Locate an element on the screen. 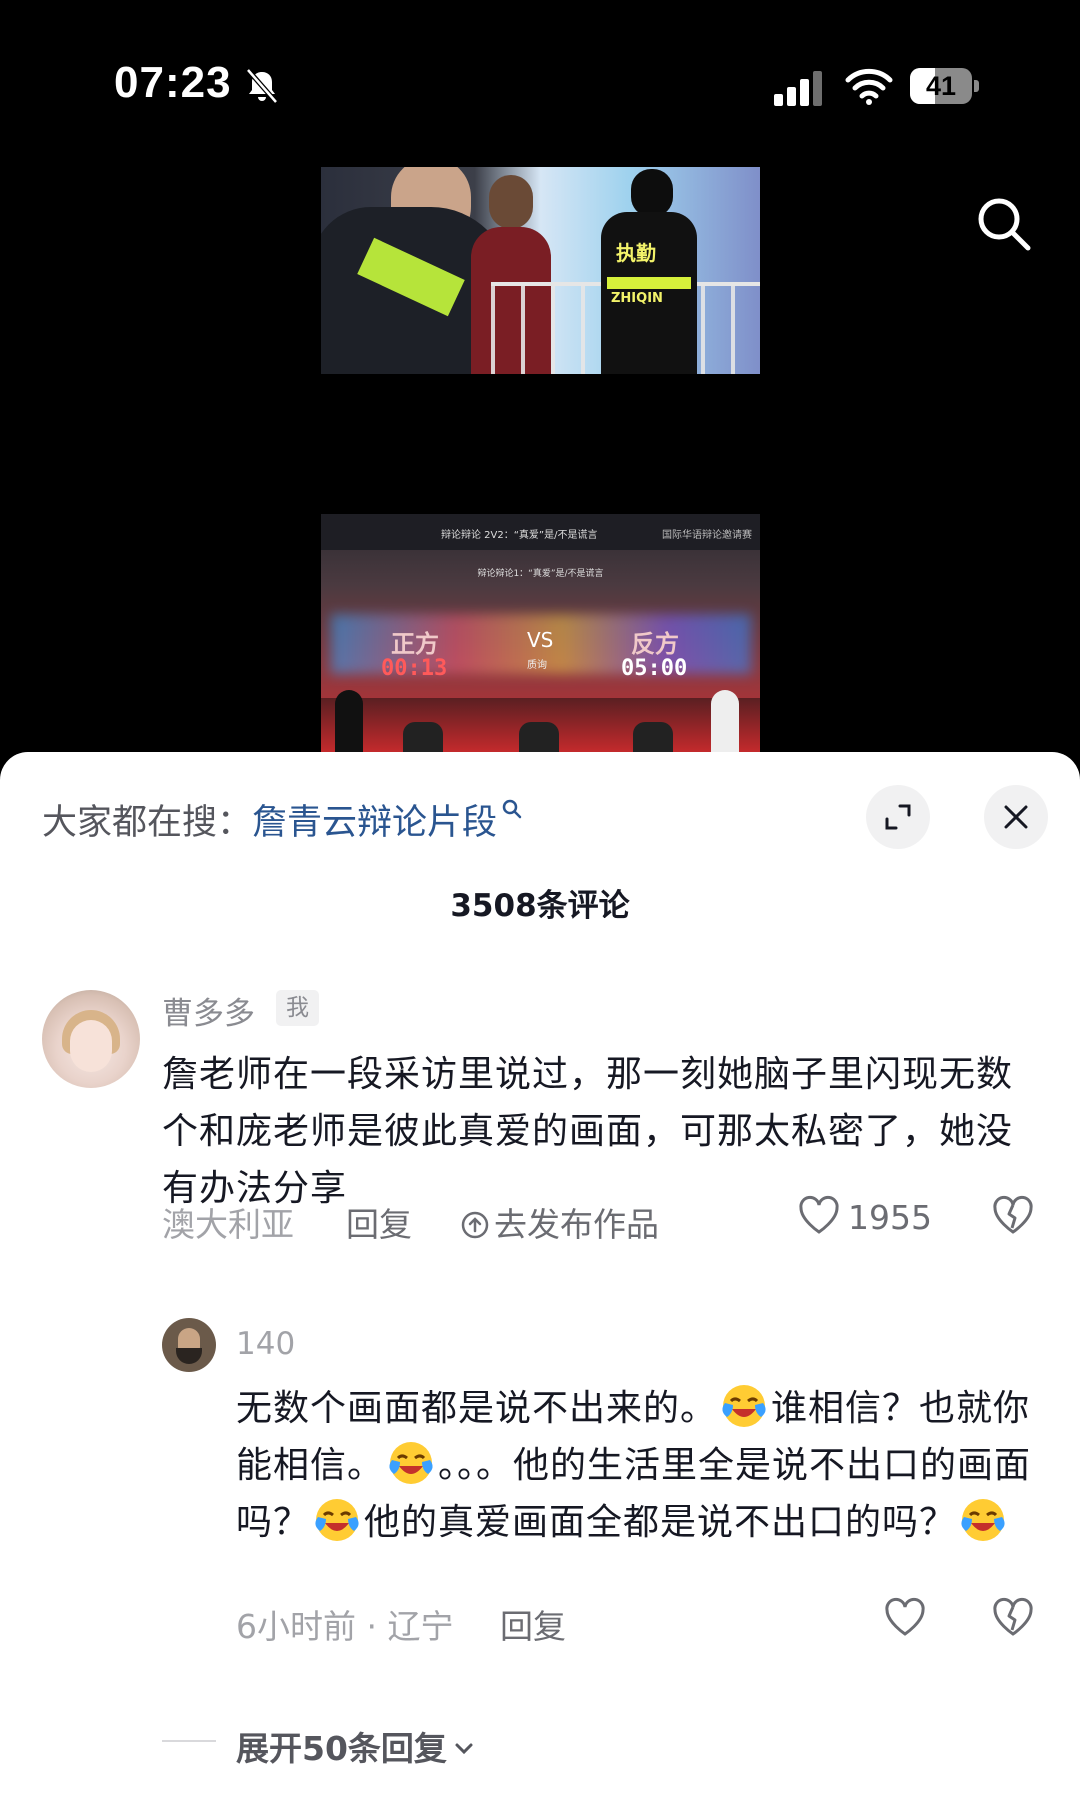  battery-percent: 41 is located at coordinates (941, 86).